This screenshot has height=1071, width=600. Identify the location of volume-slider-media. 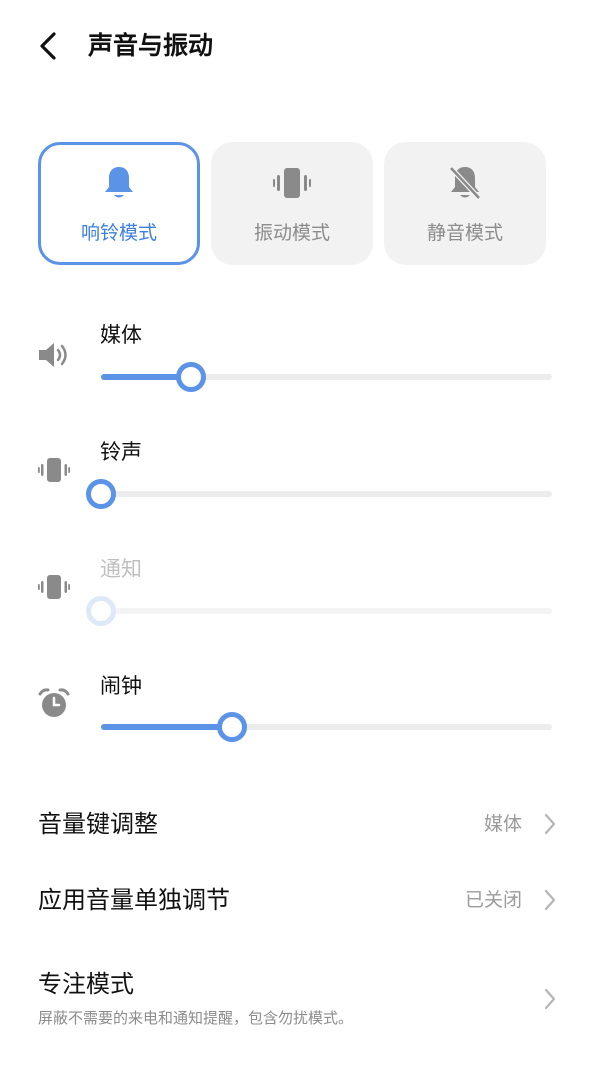
(326, 377).